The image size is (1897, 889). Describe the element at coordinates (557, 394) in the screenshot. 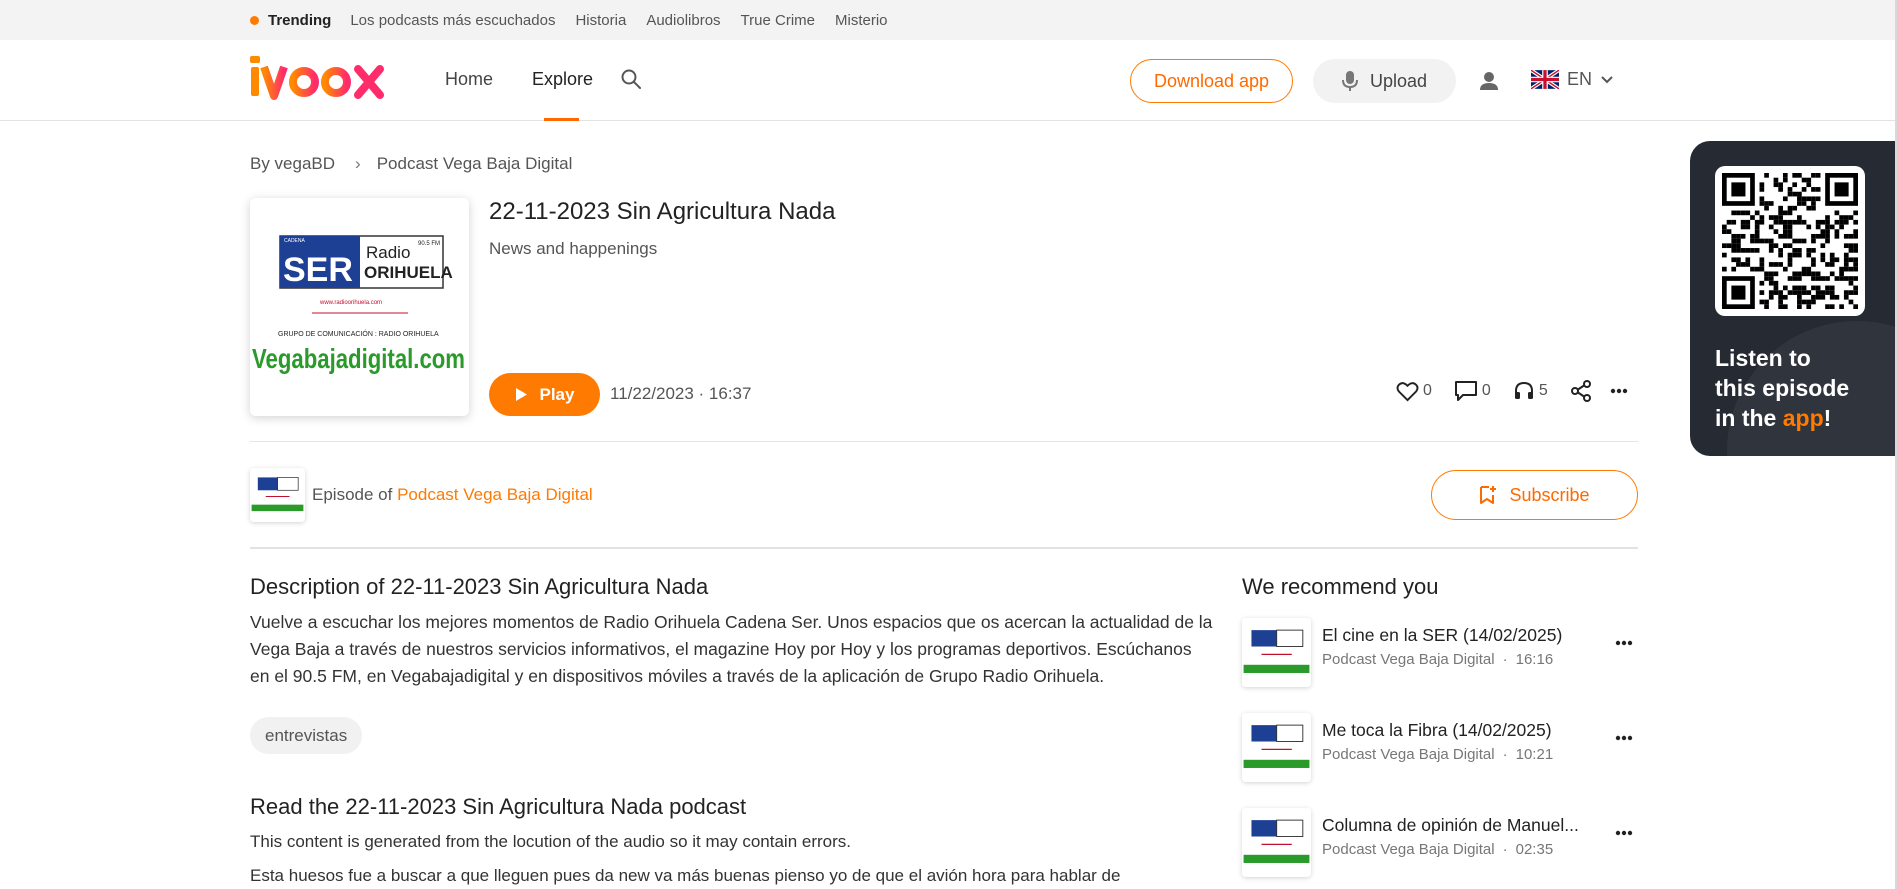

I see `play-label: Play` at that location.